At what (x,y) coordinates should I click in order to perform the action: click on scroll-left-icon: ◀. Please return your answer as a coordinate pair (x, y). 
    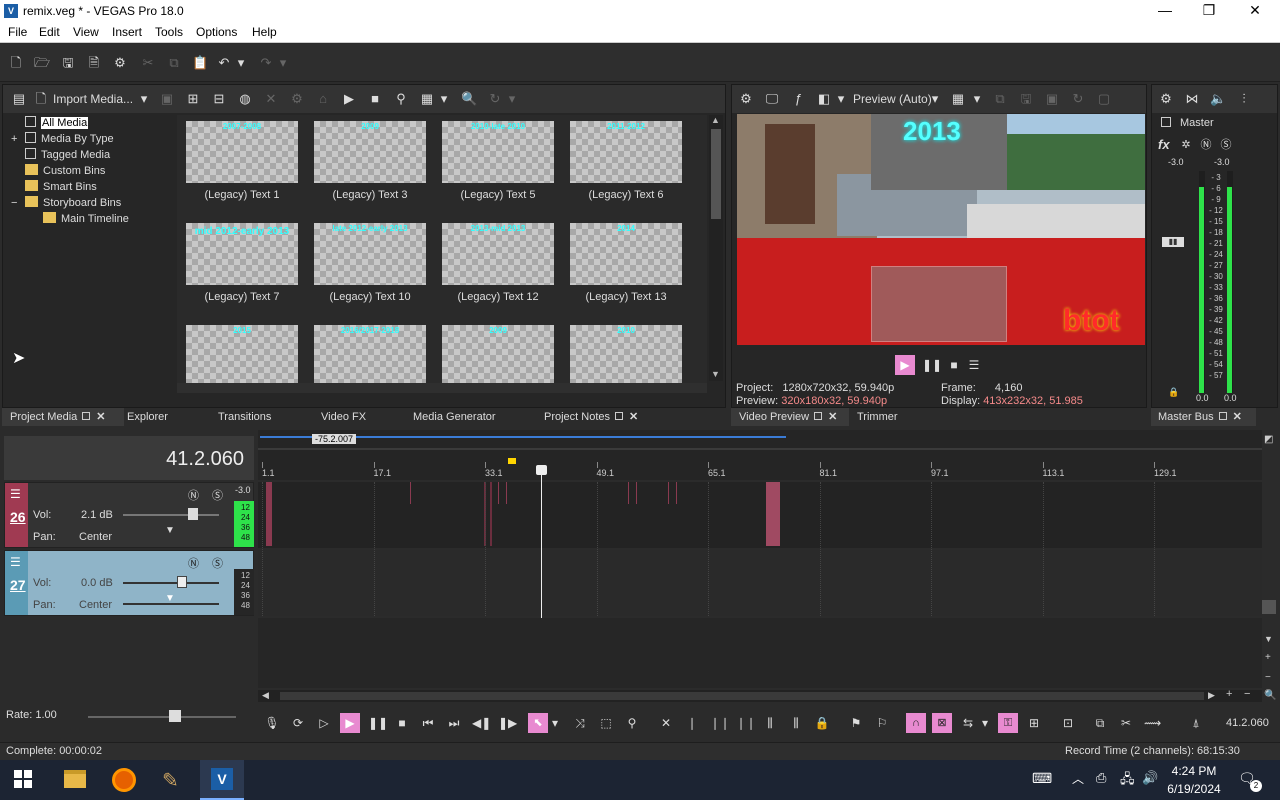
    Looking at the image, I should click on (265, 695).